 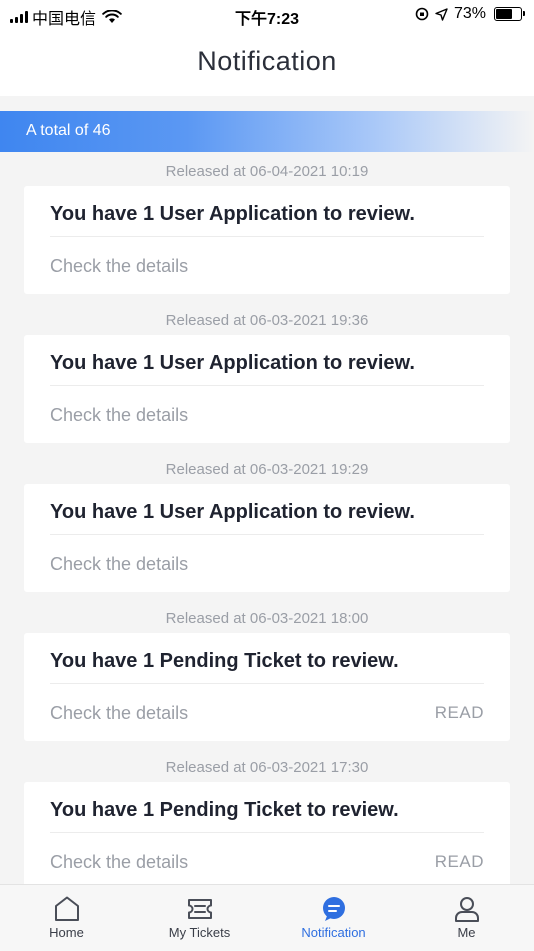 I want to click on released-timestamp: Released at 06-03-2021 17:30, so click(x=267, y=767).